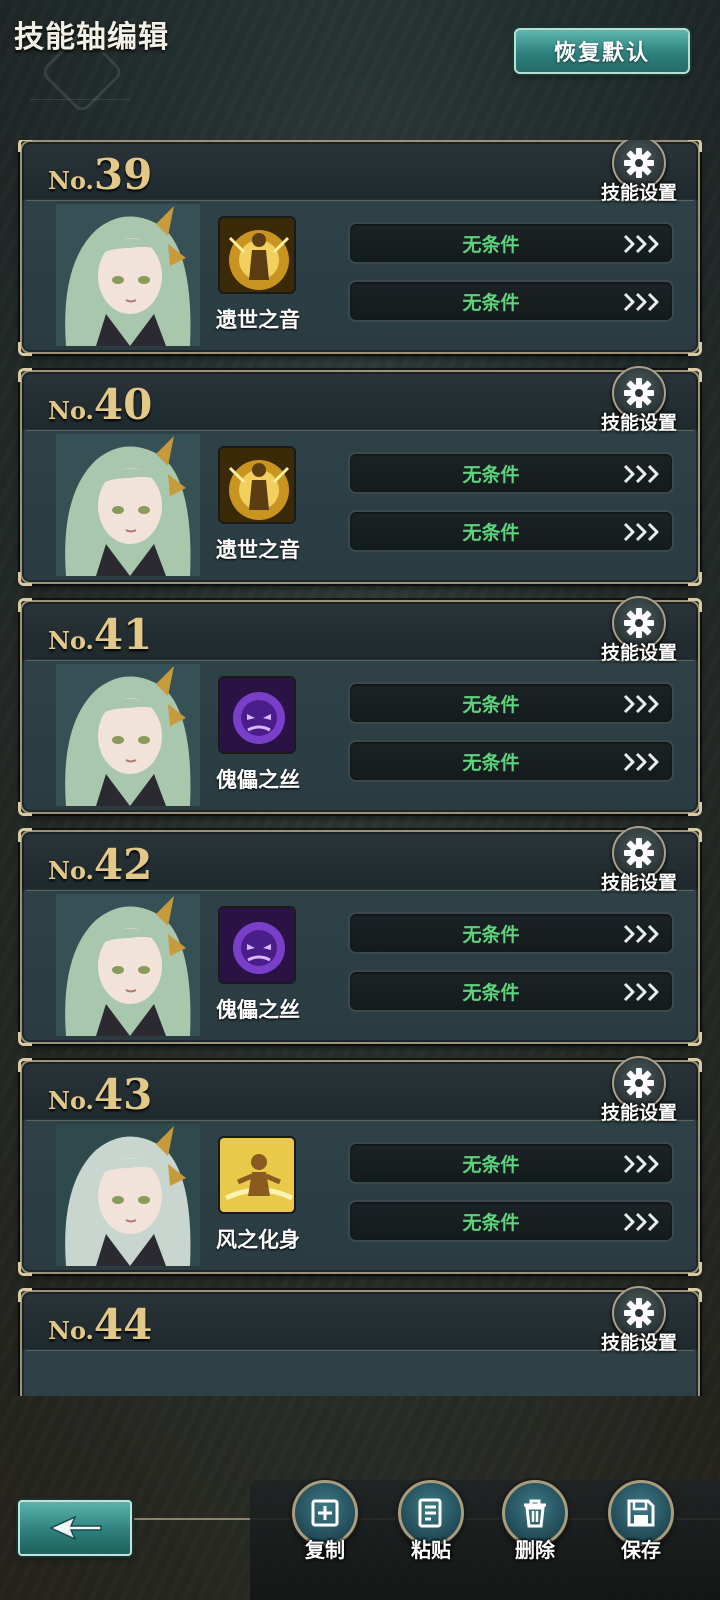 Image resolution: width=720 pixels, height=1600 pixels. What do you see at coordinates (431, 1550) in the screenshot?
I see `paste-label: 粘贴` at bounding box center [431, 1550].